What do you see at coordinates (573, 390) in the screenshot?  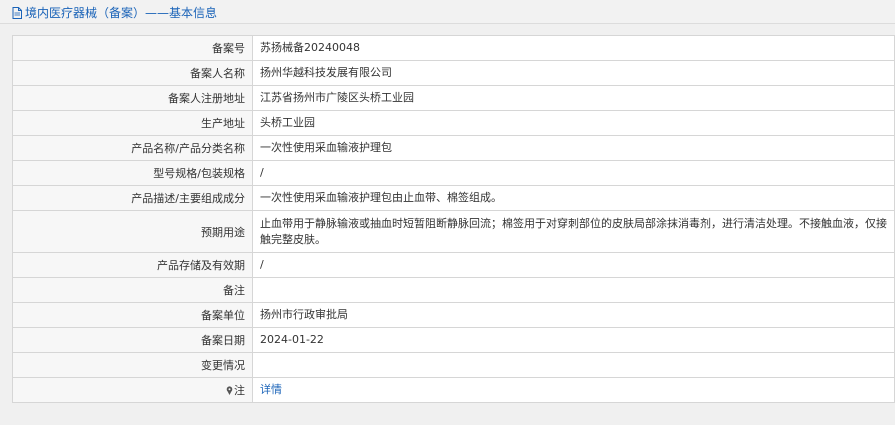 I see `note-value-cell: 详情` at bounding box center [573, 390].